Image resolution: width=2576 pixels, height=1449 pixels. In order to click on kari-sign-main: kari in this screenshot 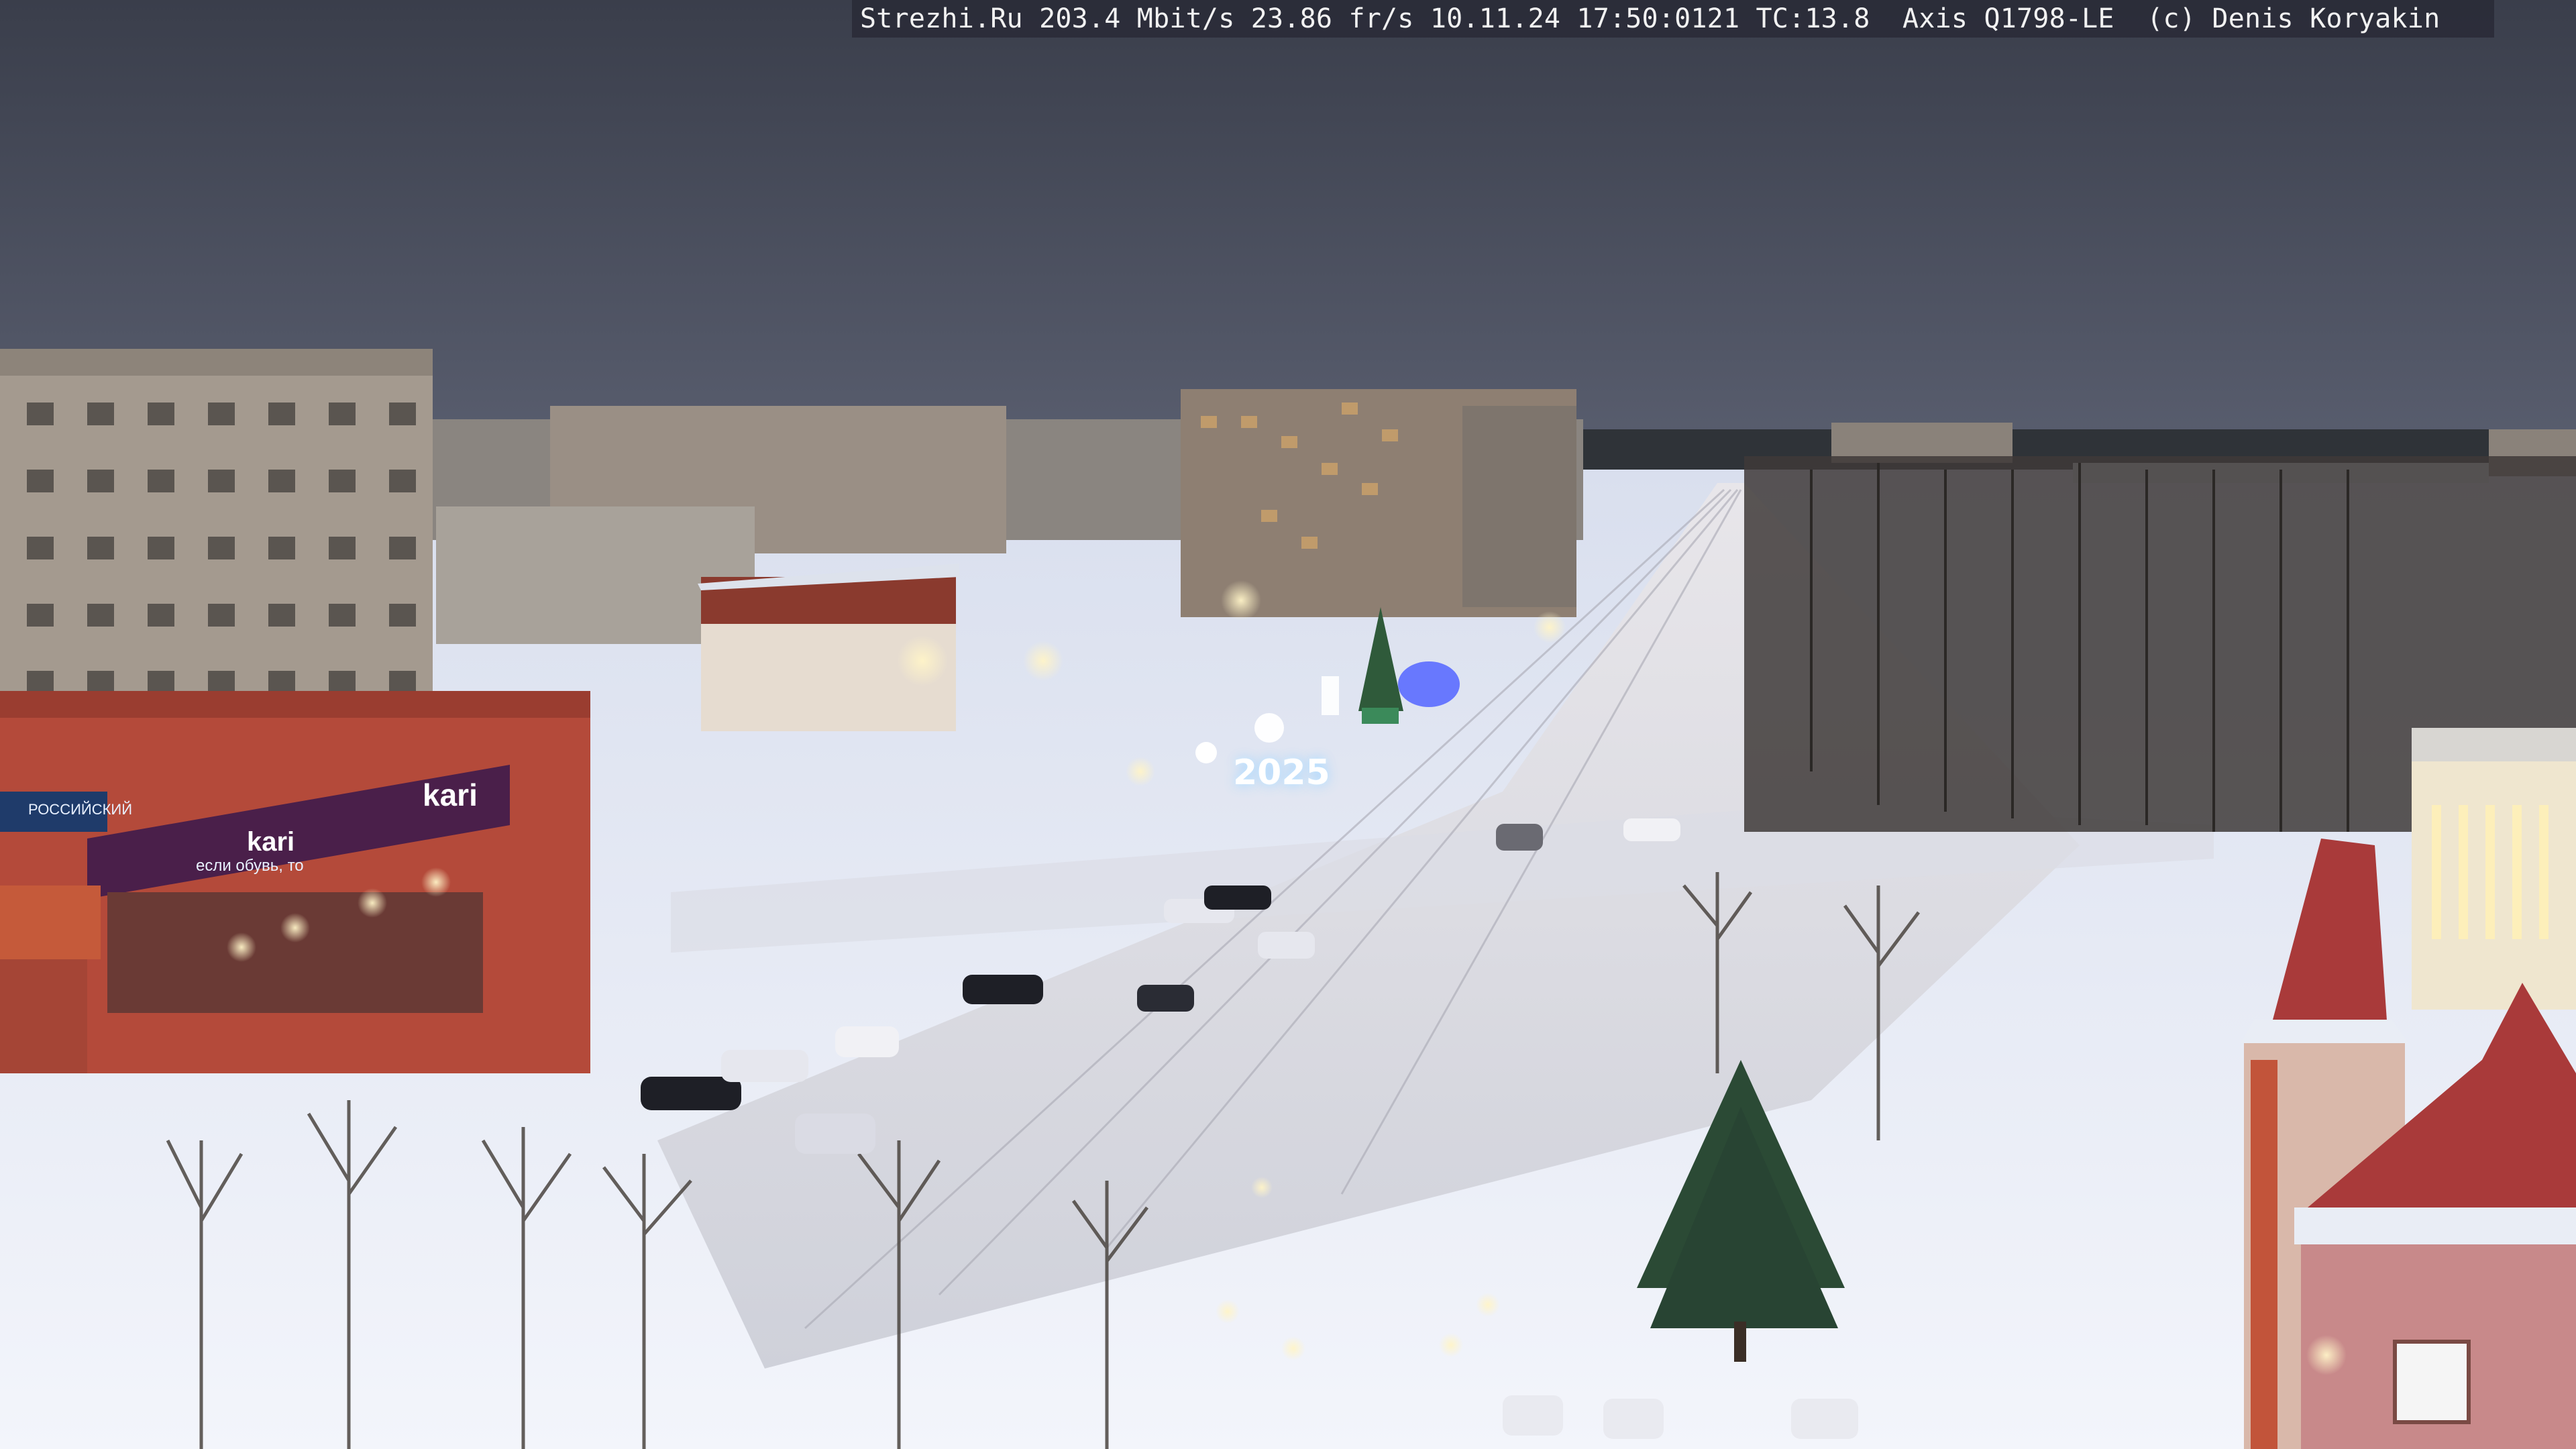, I will do `click(450, 794)`.